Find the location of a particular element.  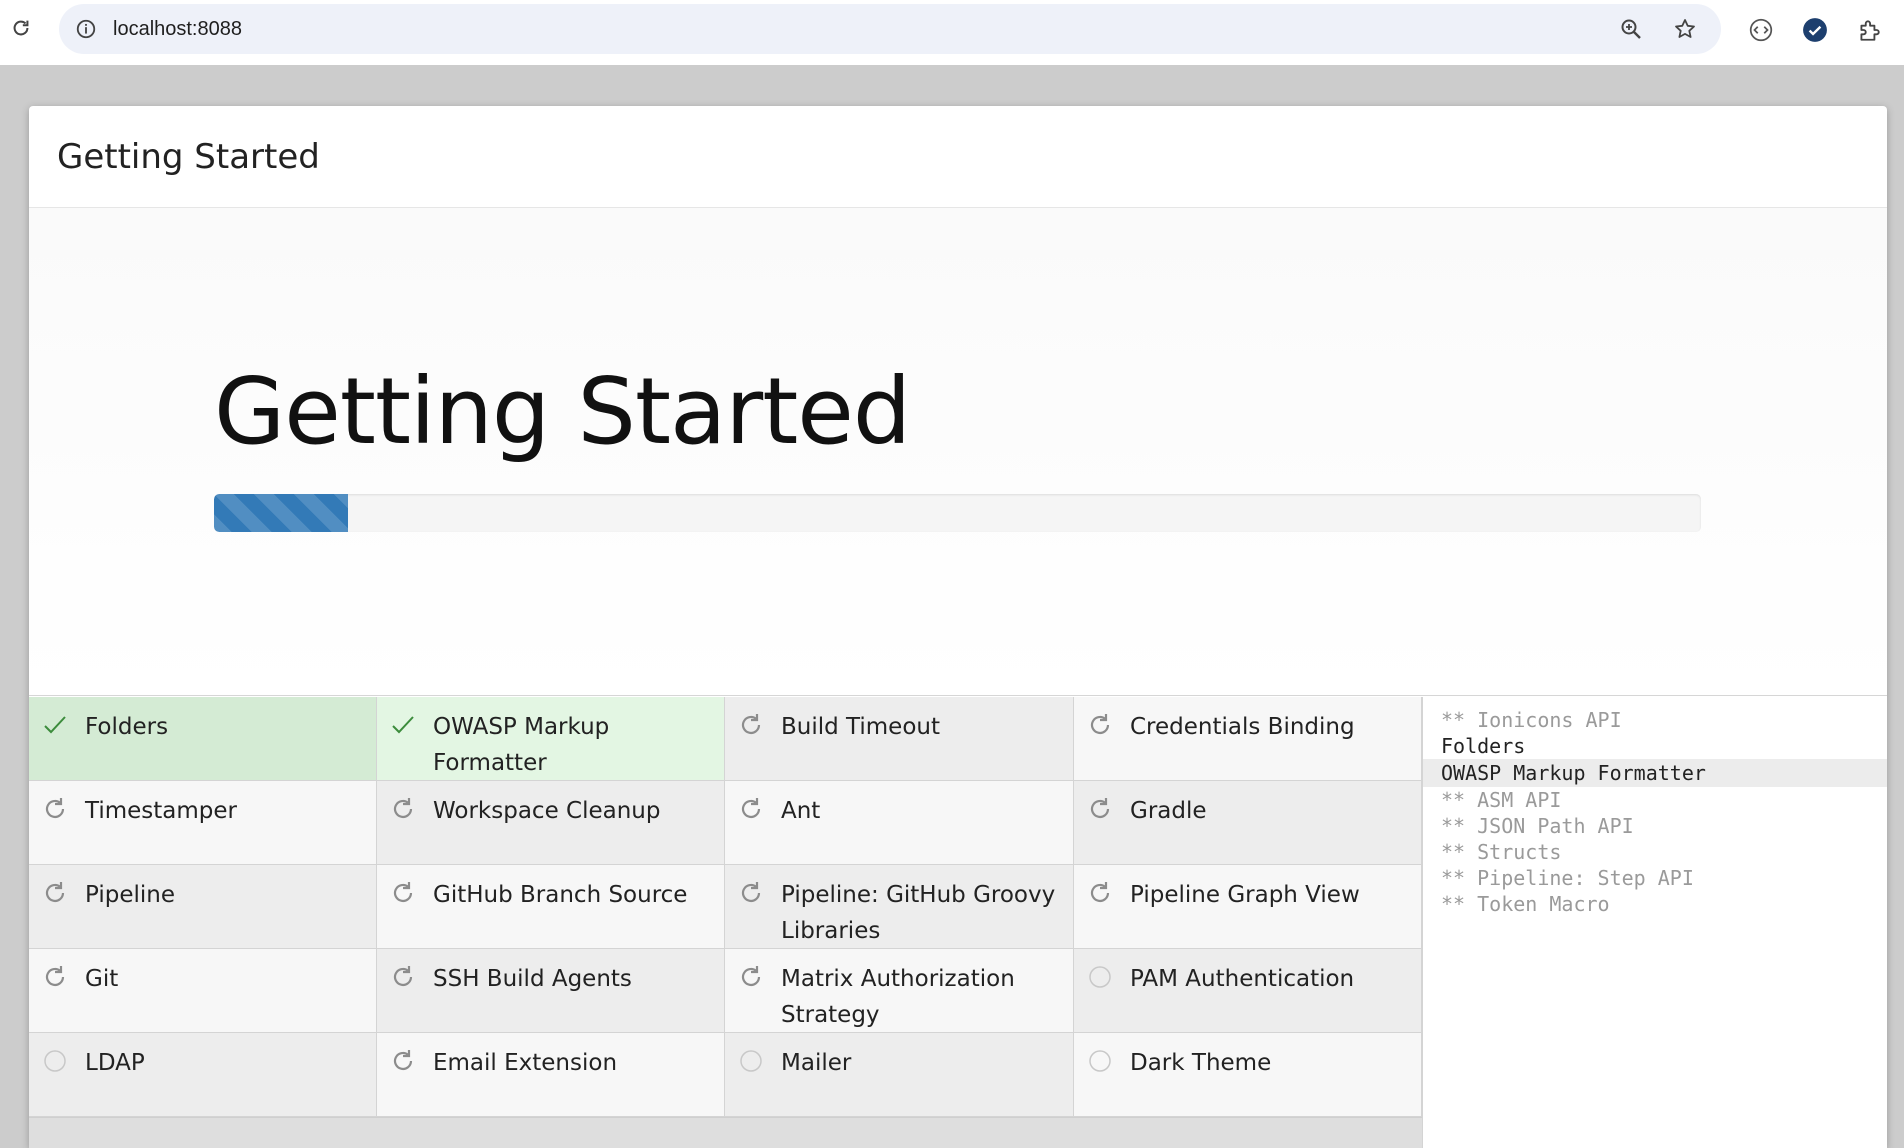

plugin-item: LDAP is located at coordinates (203, 1075).